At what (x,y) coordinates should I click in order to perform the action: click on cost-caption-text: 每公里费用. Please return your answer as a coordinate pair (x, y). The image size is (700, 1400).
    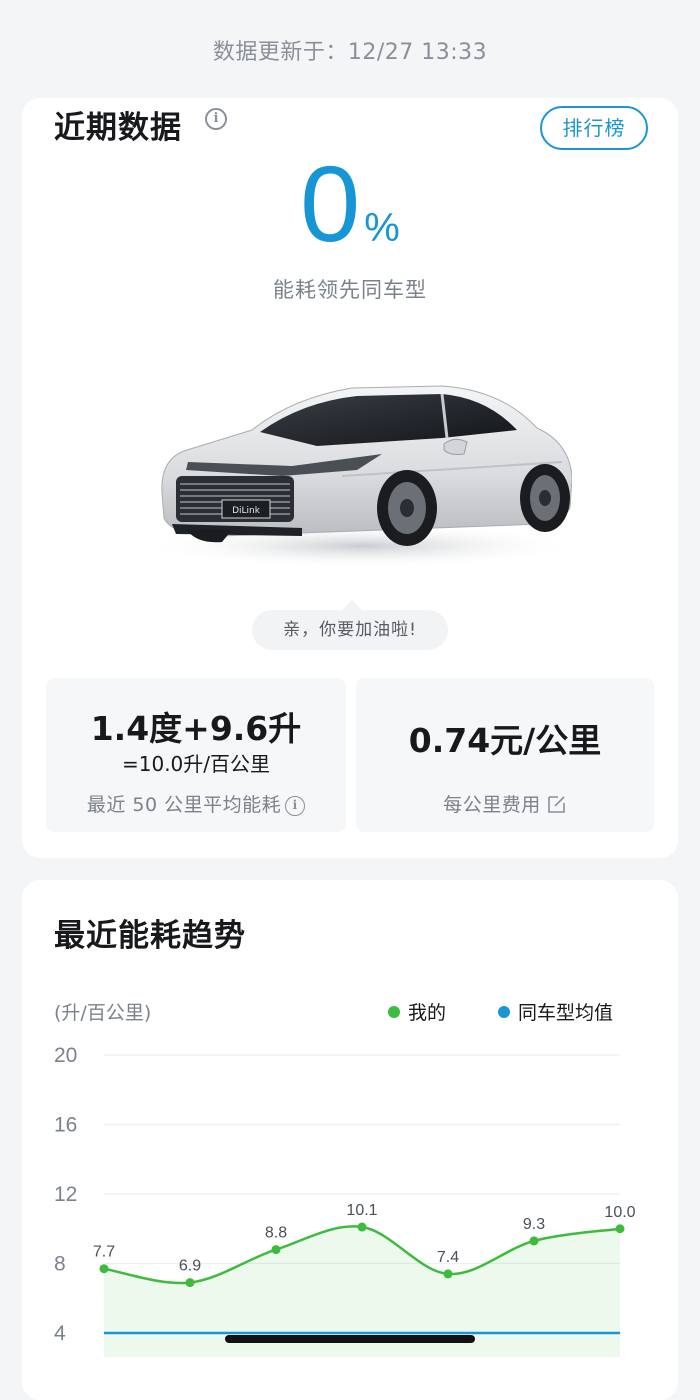
    Looking at the image, I should click on (492, 805).